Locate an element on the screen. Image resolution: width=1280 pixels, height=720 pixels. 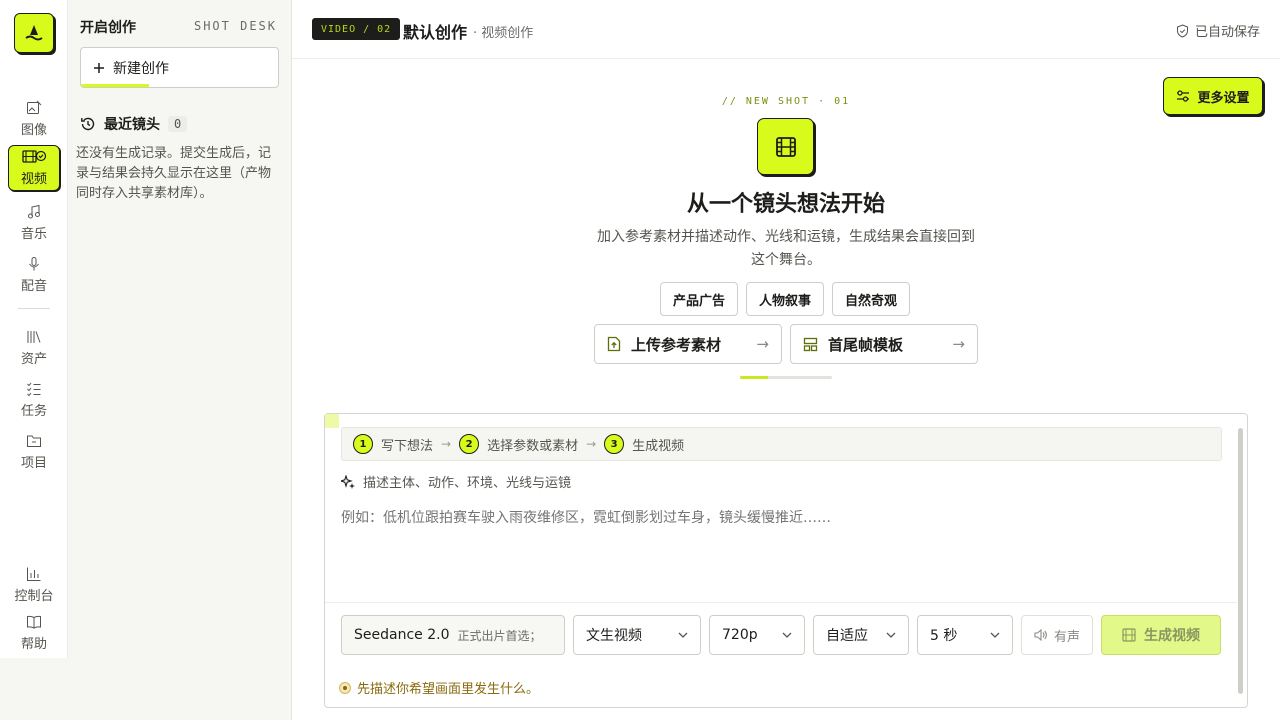
workspace-title: 默认创作 is located at coordinates (435, 31).